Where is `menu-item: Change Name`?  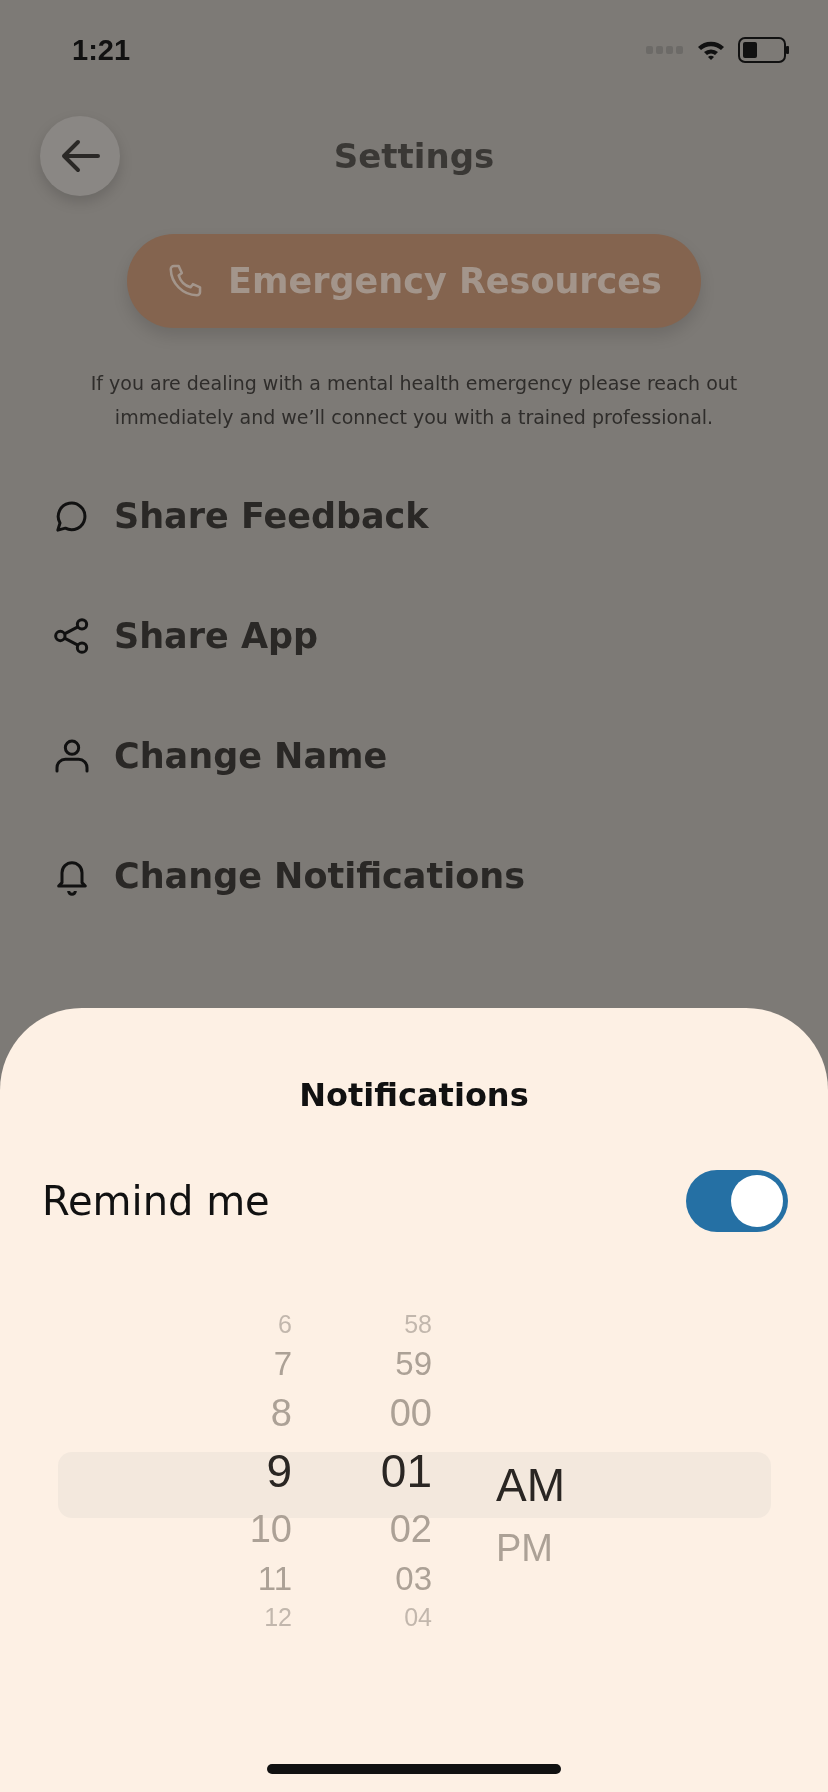 menu-item: Change Name is located at coordinates (251, 756).